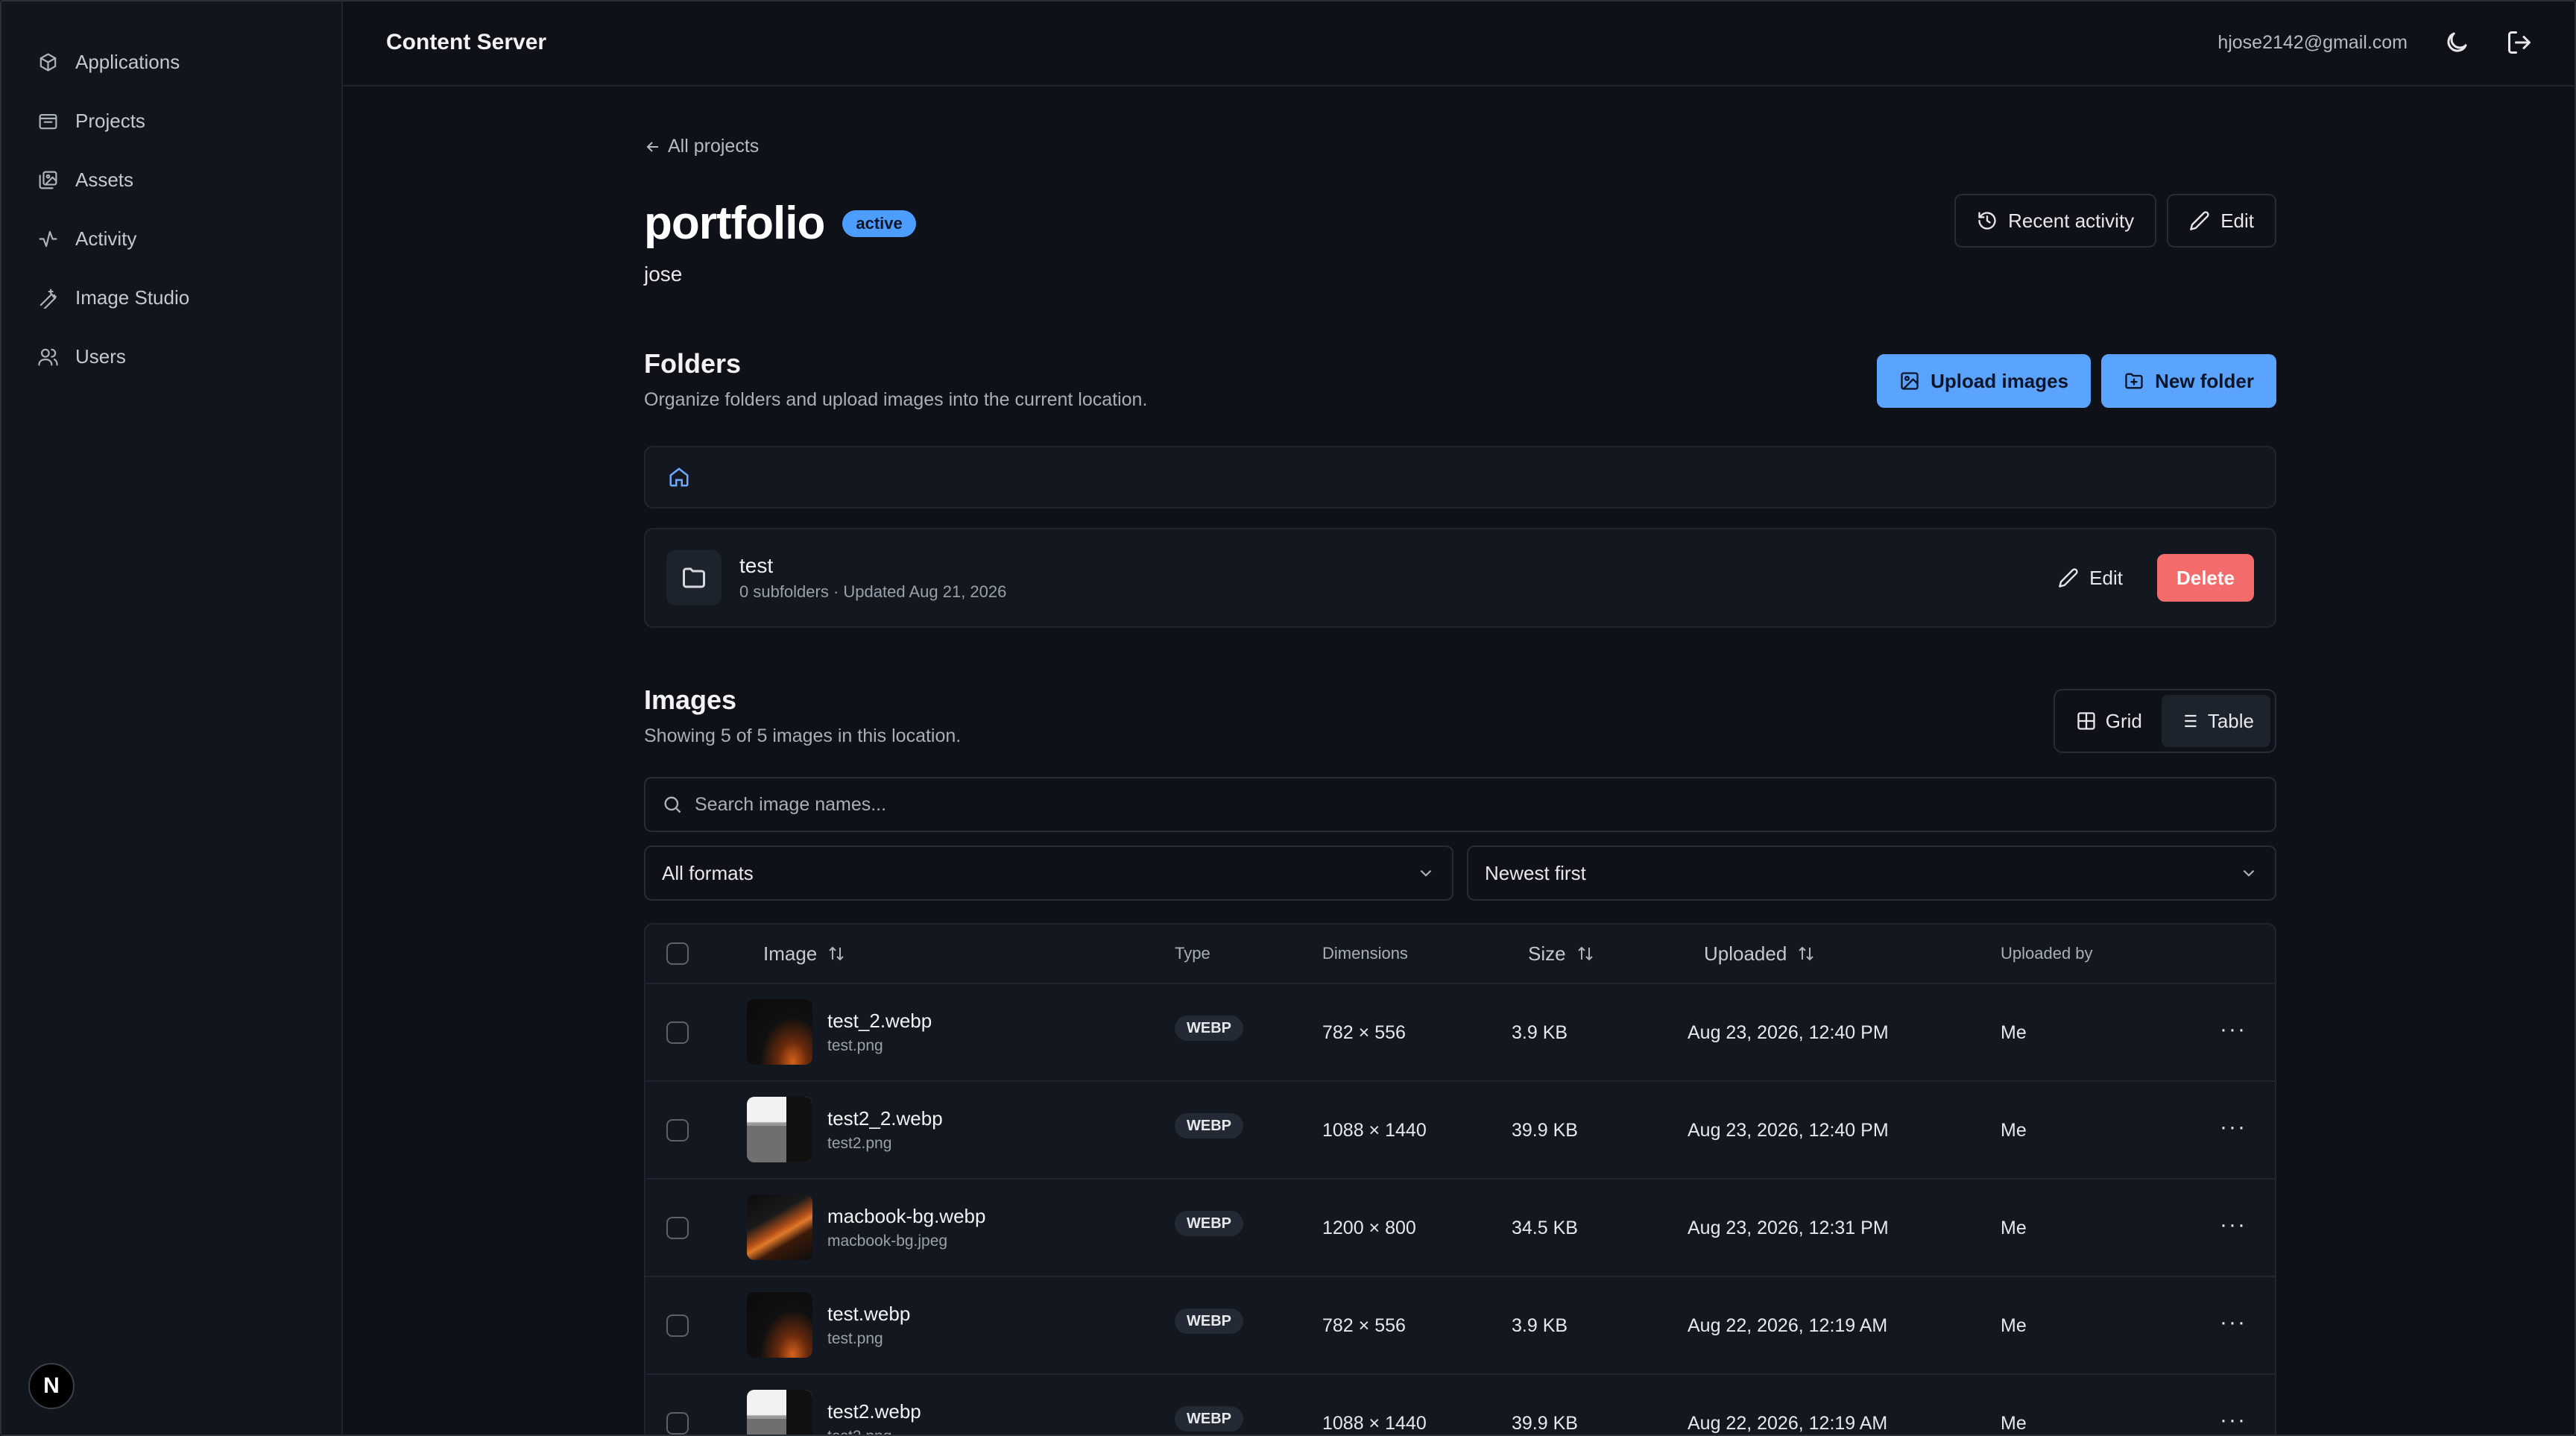 The width and height of the screenshot is (2576, 1436). What do you see at coordinates (885, 1118) in the screenshot?
I see `image-filename: test2_2.webp` at bounding box center [885, 1118].